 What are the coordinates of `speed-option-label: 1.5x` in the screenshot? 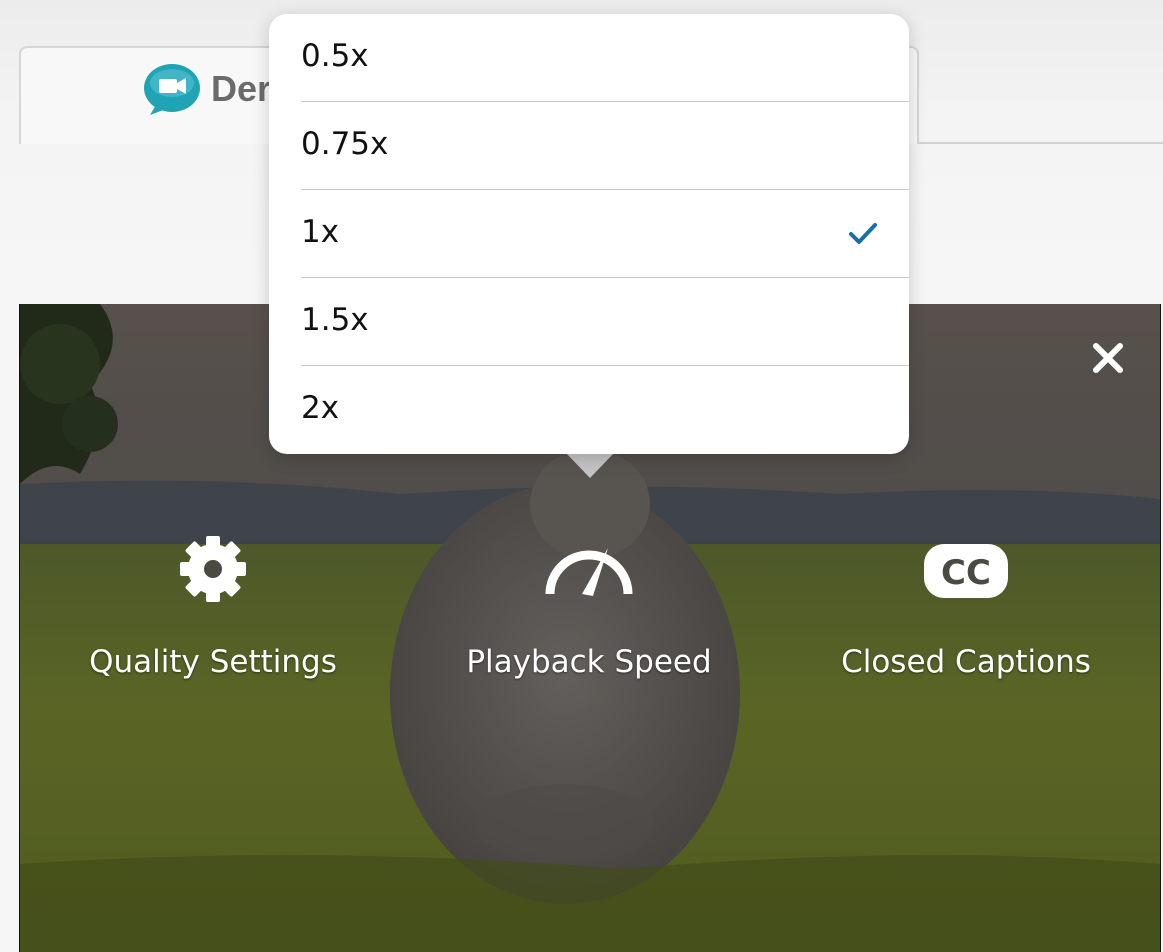 It's located at (335, 320).